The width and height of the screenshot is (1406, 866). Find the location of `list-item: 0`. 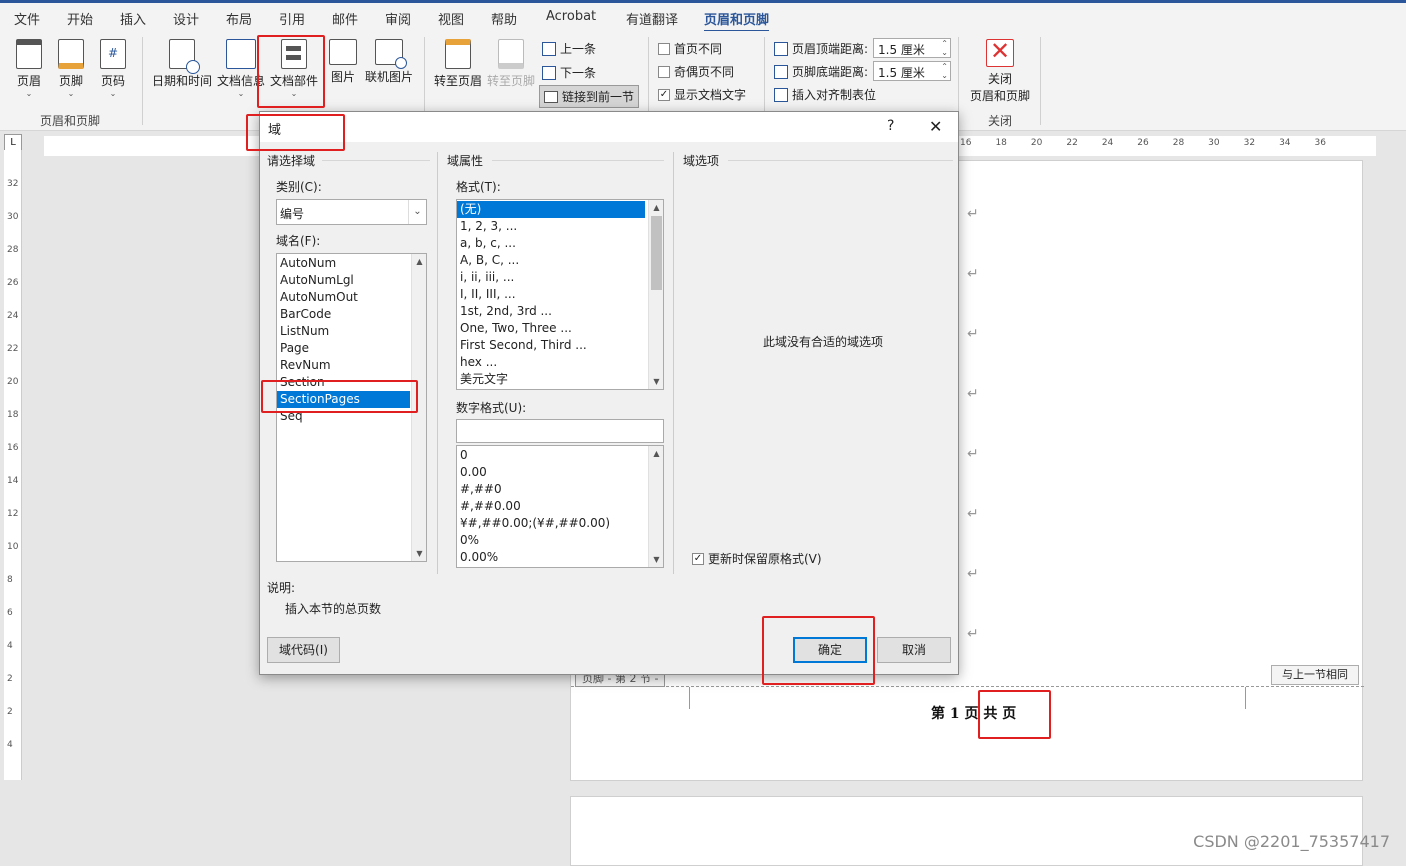

list-item: 0 is located at coordinates (560, 455).